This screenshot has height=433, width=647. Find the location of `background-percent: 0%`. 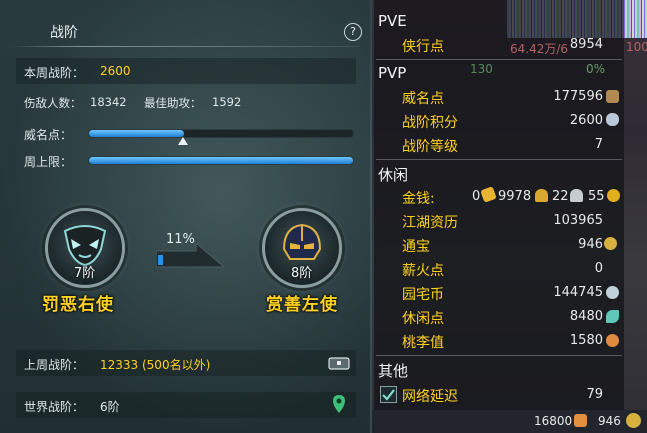

background-percent: 0% is located at coordinates (596, 69).